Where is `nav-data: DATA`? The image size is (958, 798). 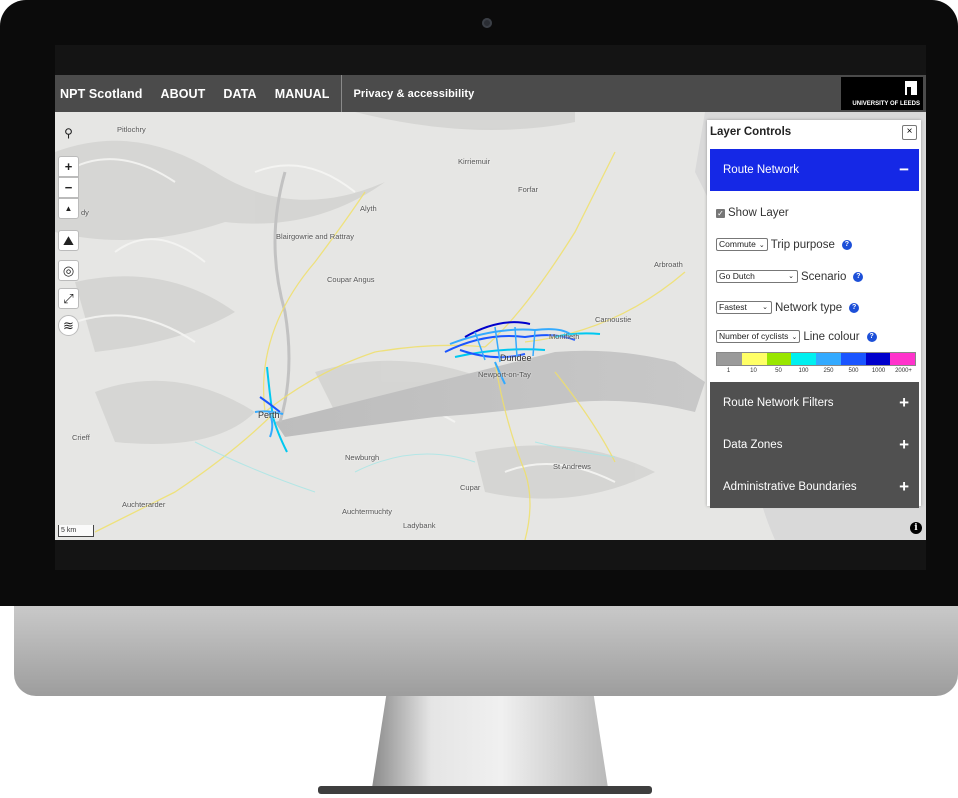
nav-data: DATA is located at coordinates (239, 94).